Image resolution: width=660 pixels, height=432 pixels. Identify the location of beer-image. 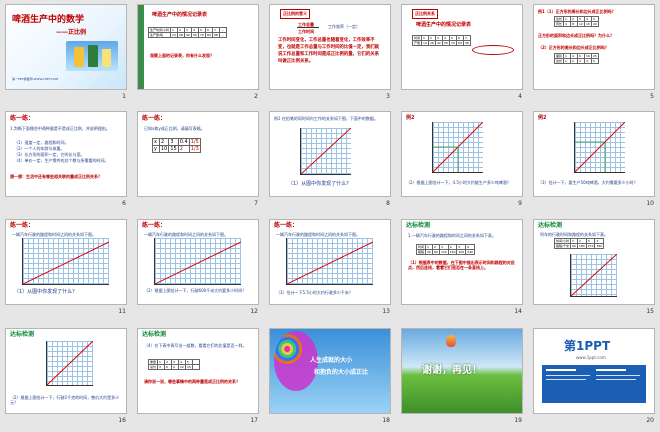
(92, 56).